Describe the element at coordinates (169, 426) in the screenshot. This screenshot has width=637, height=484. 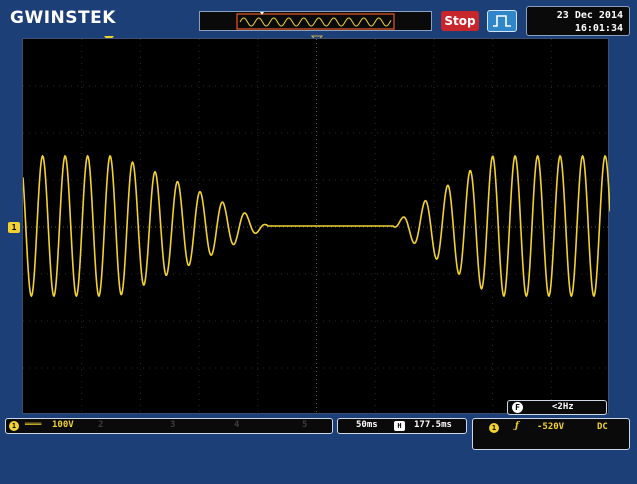
I see `channel-status-bar: 1 ═══ 100V 2 3 4 5` at that location.